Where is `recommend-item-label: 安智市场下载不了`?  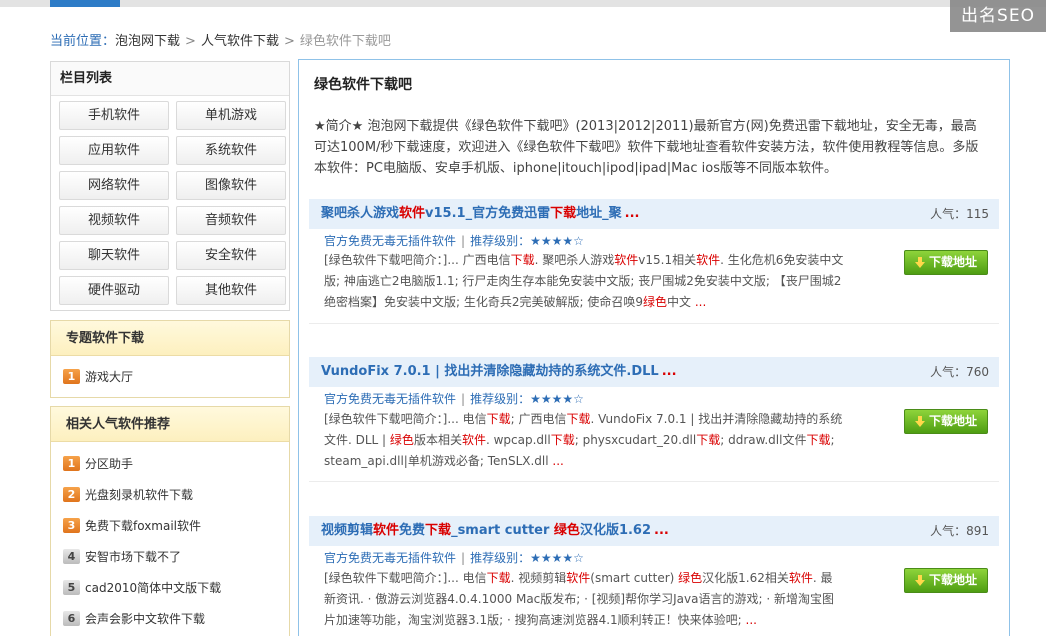 recommend-item-label: 安智市场下载不了 is located at coordinates (133, 557).